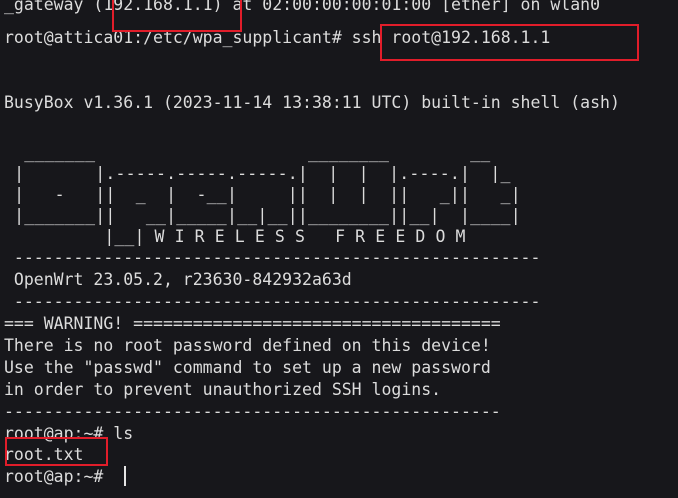  Describe the element at coordinates (235, 236) in the screenshot. I see `openwrt-logo-tagline: |__| W I R E L E S S F R E E D O M` at that location.